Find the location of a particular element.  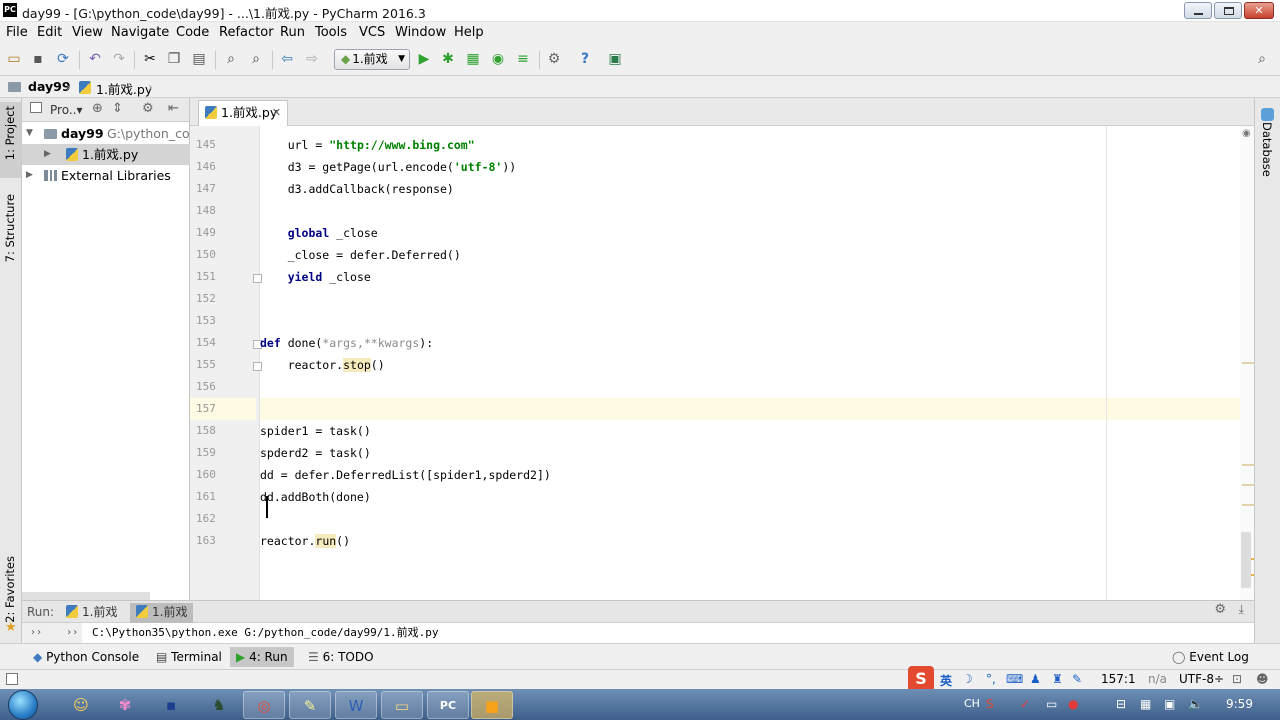

replace-icon: ⌕ is located at coordinates (256, 59).